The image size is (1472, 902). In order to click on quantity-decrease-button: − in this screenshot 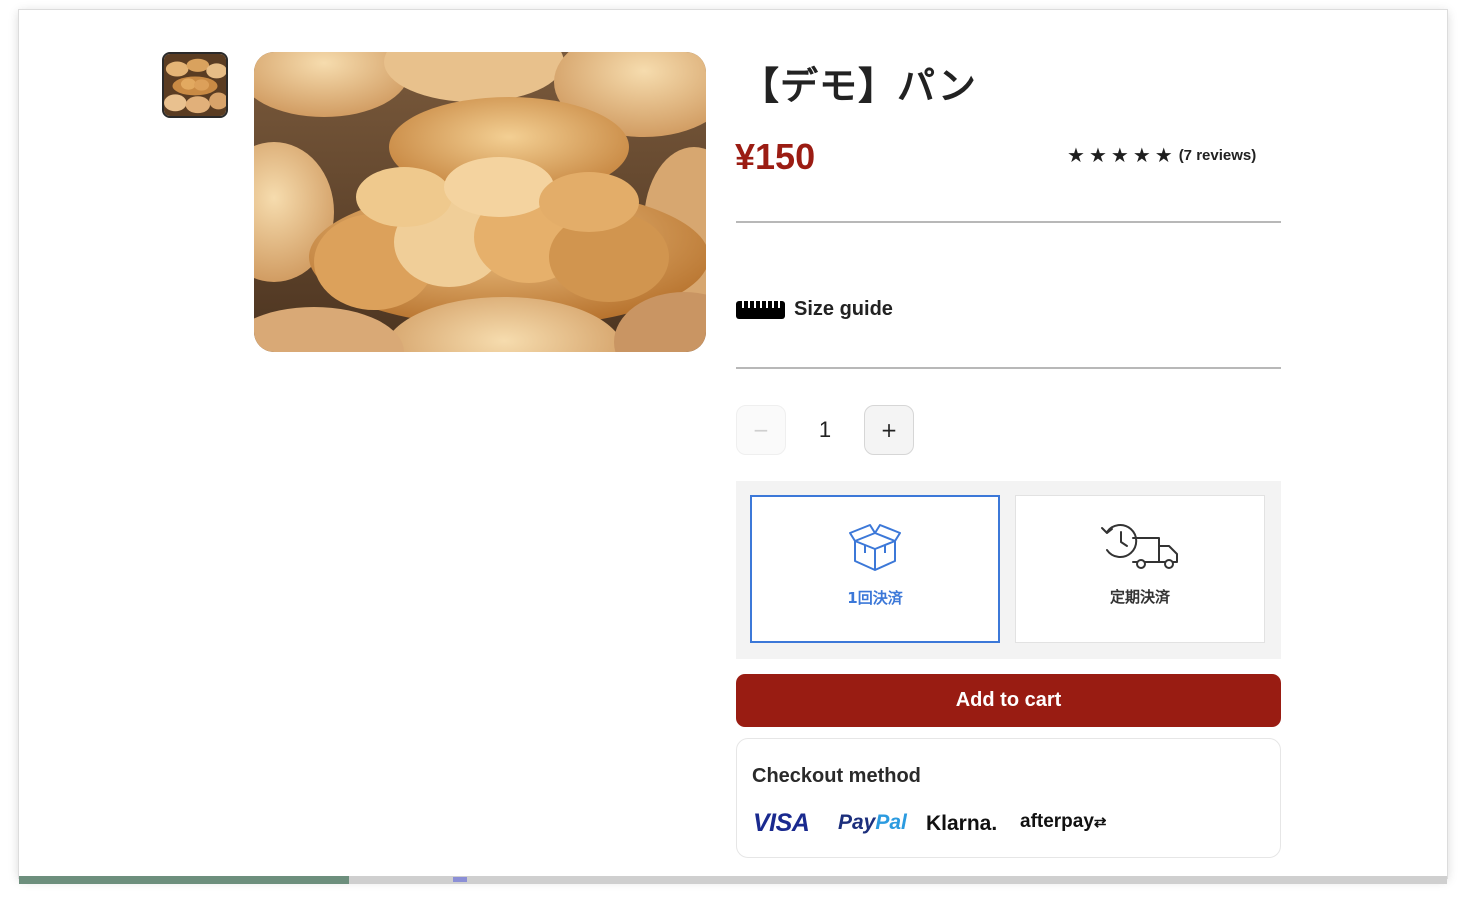, I will do `click(761, 430)`.